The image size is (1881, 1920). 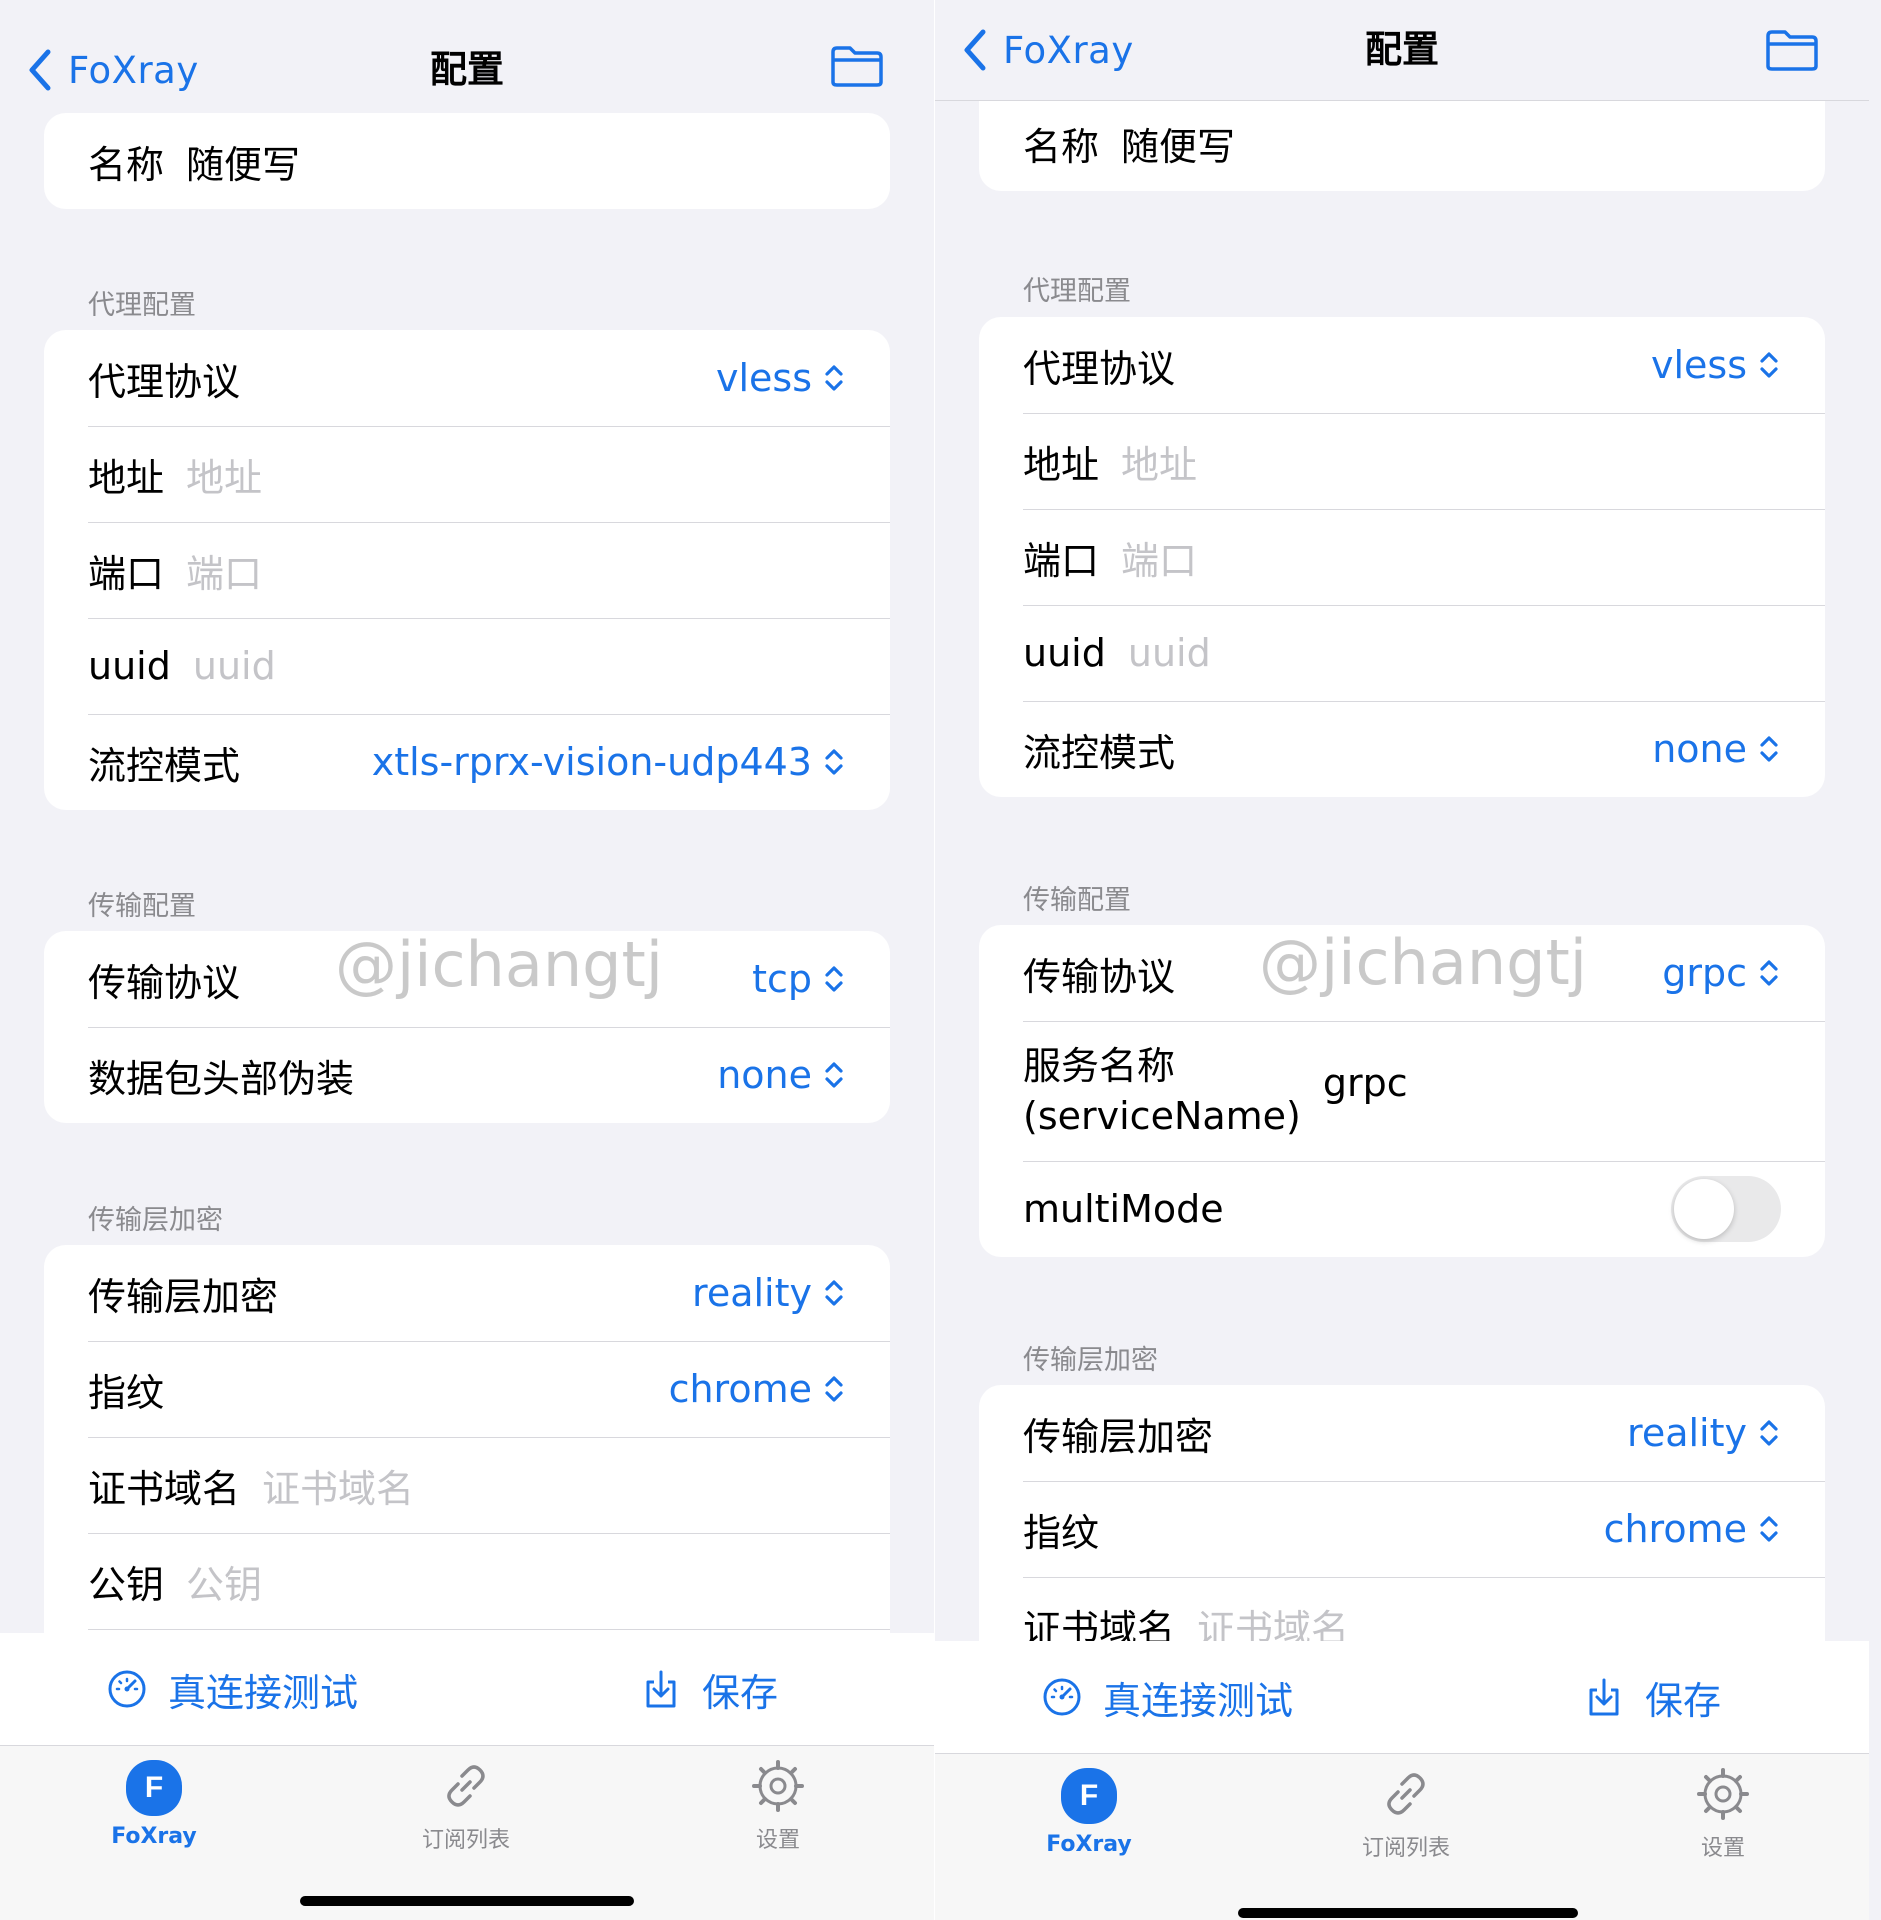 What do you see at coordinates (1402, 749) in the screenshot?
I see `flow-row: 流控模式 none` at bounding box center [1402, 749].